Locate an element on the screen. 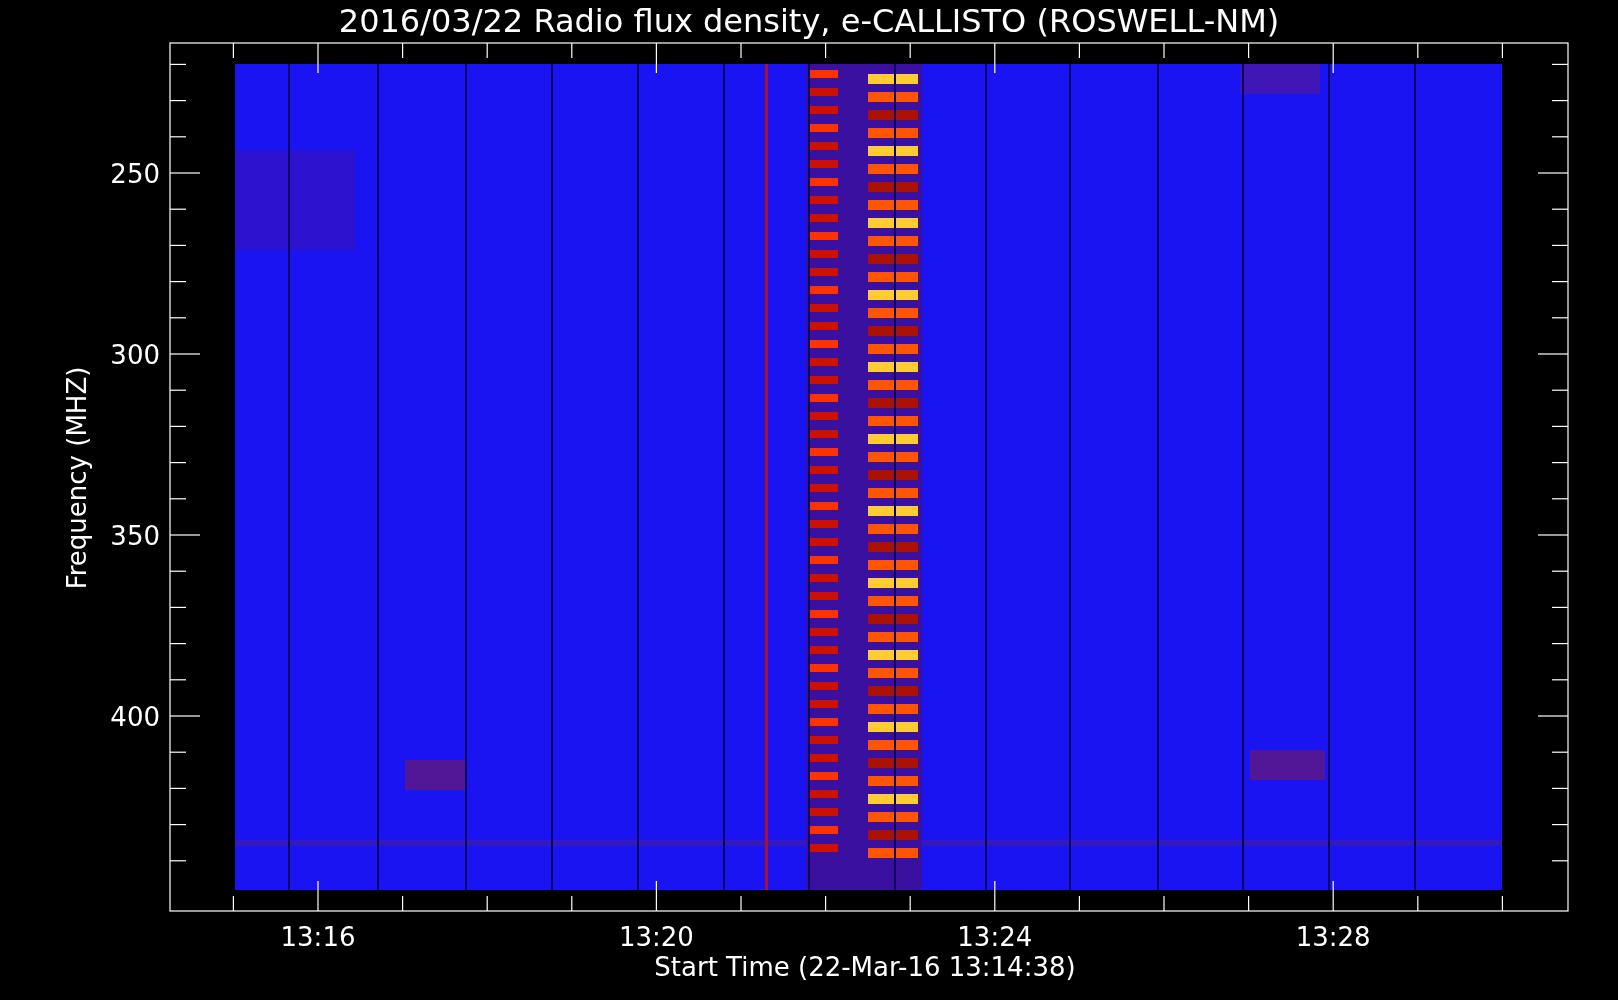 This screenshot has width=1618, height=1000. axis-title: Start Time (22-Mar-16 13:14:38) is located at coordinates (865, 967).